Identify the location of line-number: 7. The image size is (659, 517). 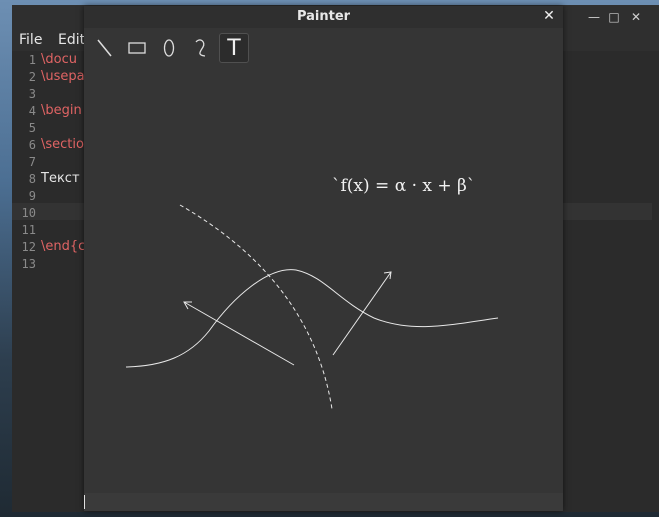
(32, 162).